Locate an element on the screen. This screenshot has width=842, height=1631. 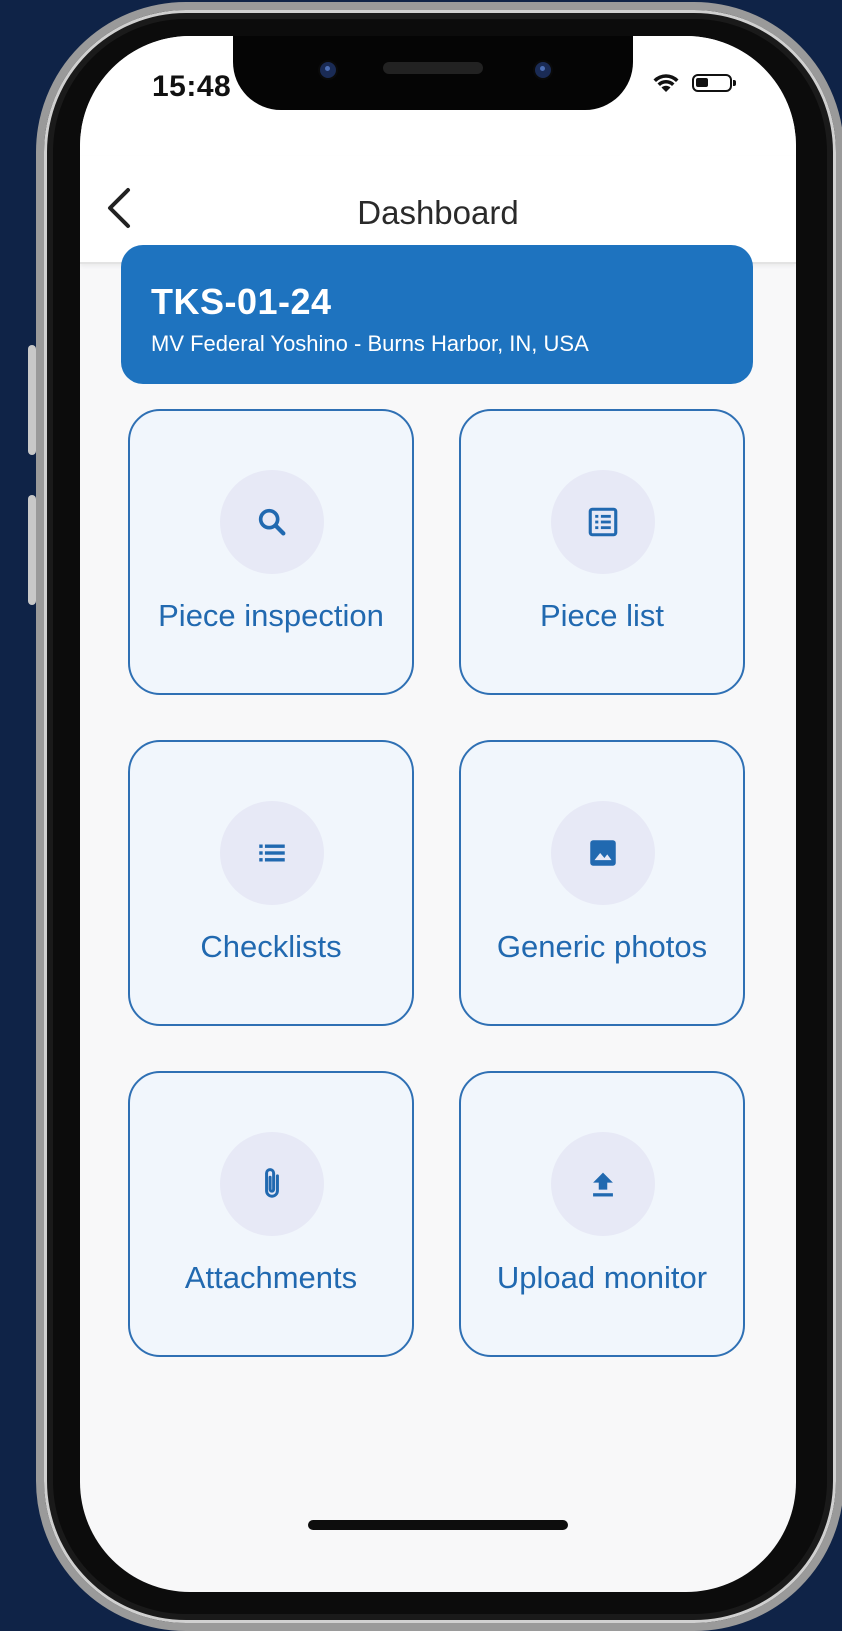
job-code: TKS-01-24 is located at coordinates (241, 301).